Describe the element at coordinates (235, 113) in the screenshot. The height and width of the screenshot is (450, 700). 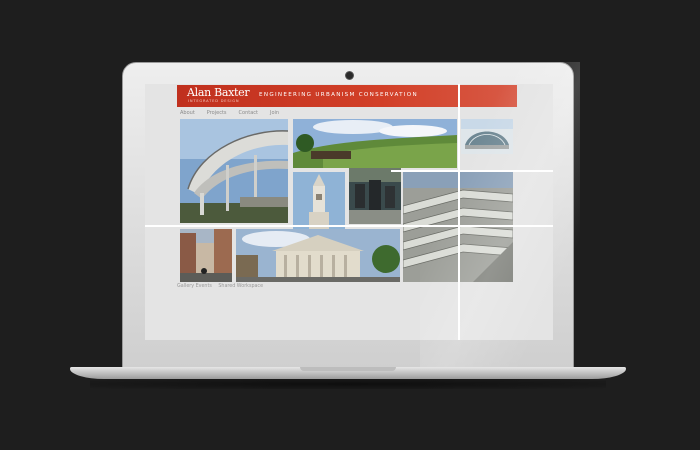
I see `main-nav: About Projects Contact Join` at that location.